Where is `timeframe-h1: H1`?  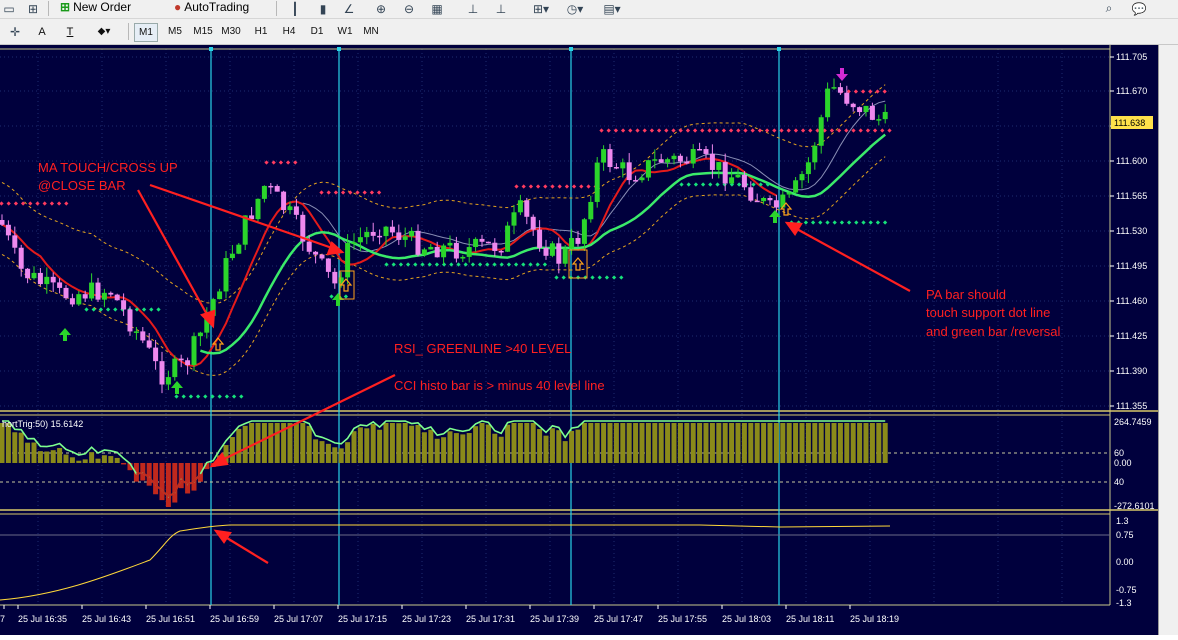
timeframe-h1: H1 is located at coordinates (261, 31).